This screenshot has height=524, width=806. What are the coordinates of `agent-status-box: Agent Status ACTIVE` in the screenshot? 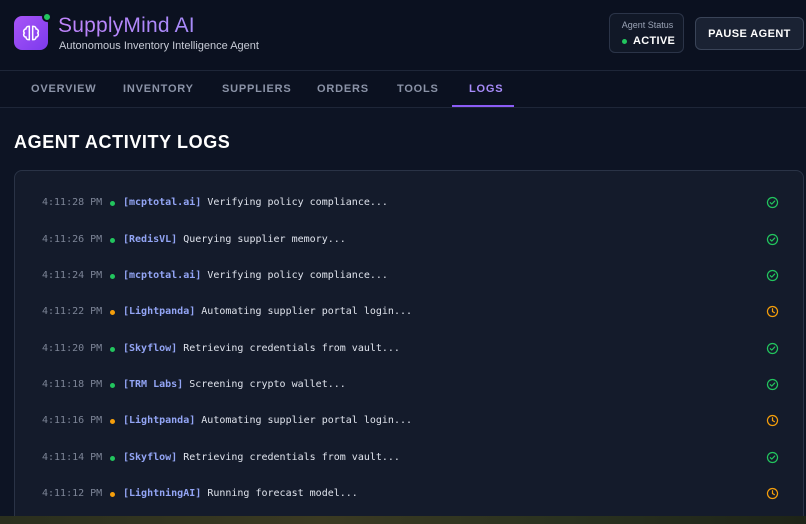 It's located at (646, 33).